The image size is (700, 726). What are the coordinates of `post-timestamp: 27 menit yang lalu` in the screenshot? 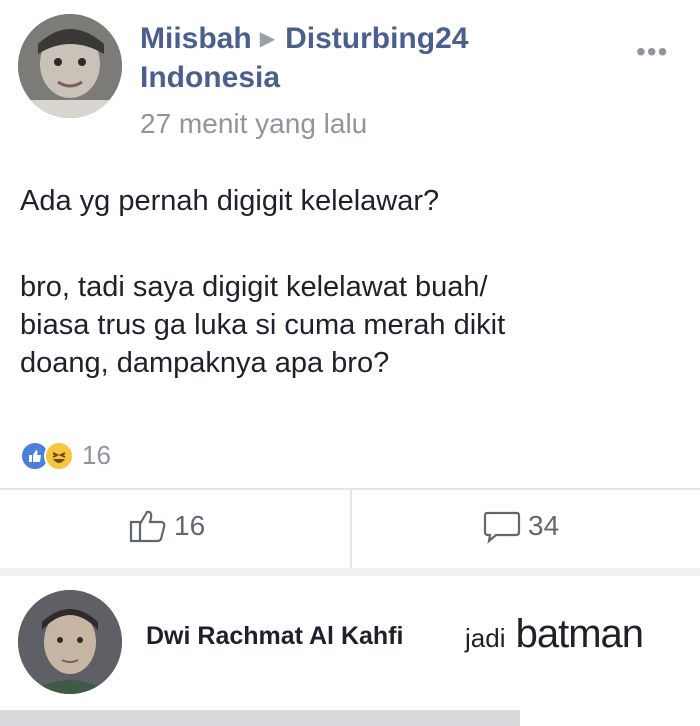 It's located at (390, 124).